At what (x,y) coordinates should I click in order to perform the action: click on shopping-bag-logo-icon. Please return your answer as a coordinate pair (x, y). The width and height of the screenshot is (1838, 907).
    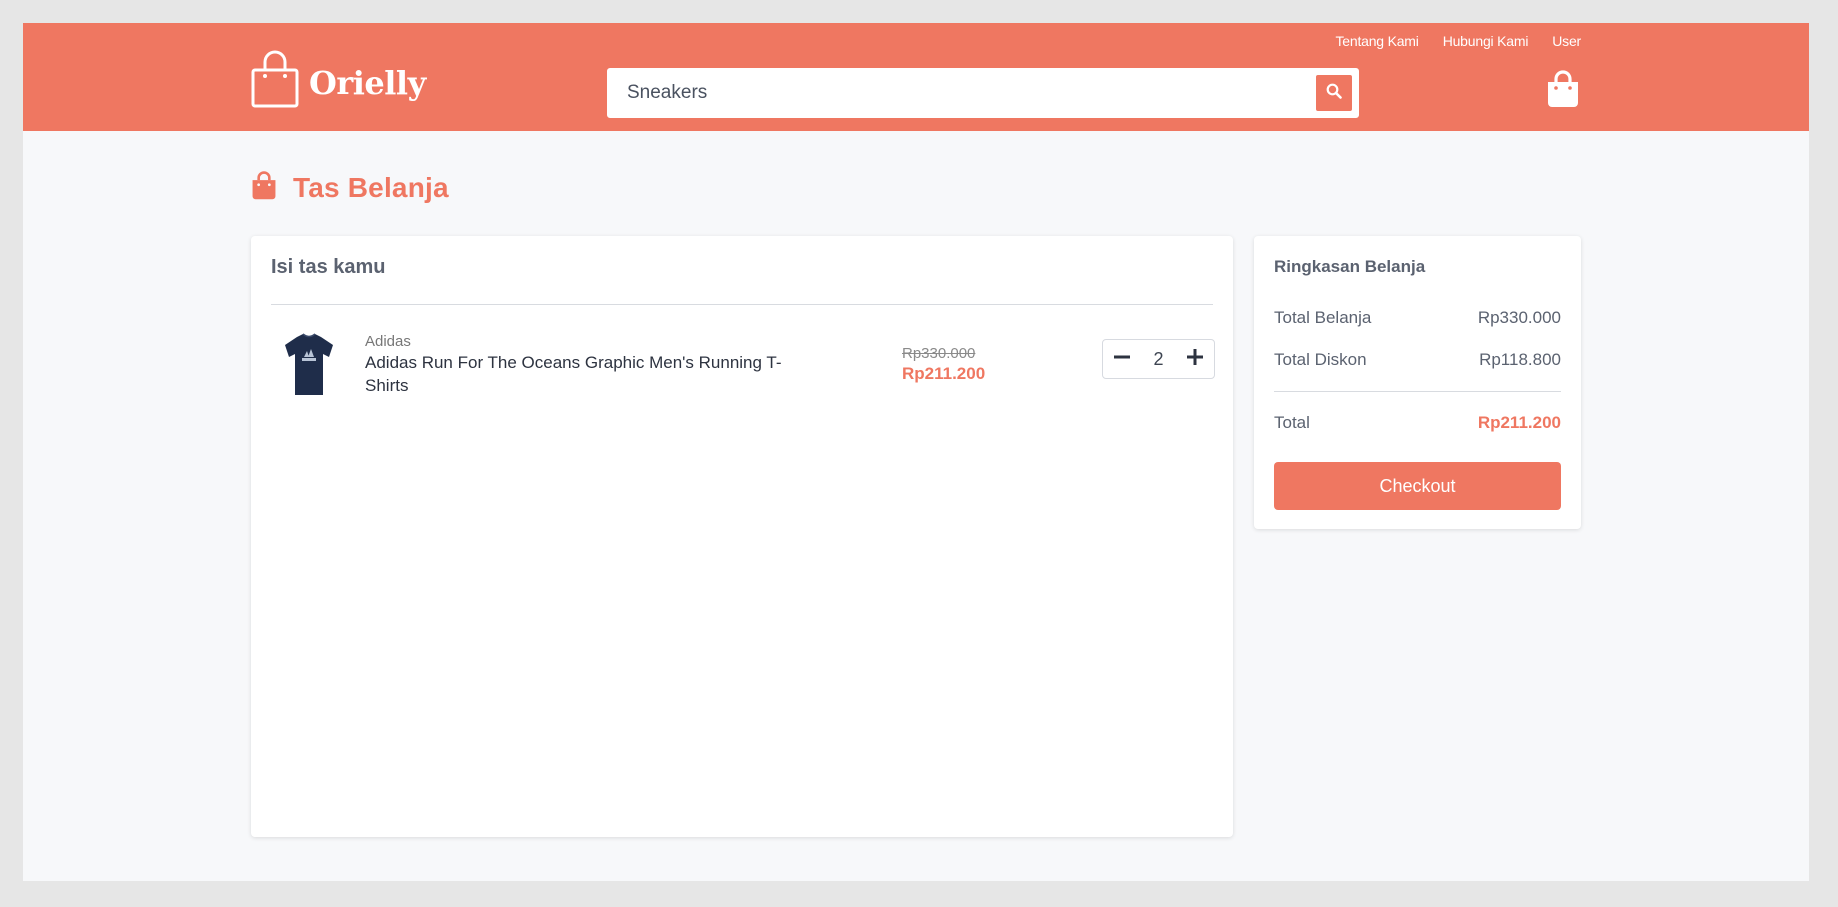
    Looking at the image, I should click on (275, 82).